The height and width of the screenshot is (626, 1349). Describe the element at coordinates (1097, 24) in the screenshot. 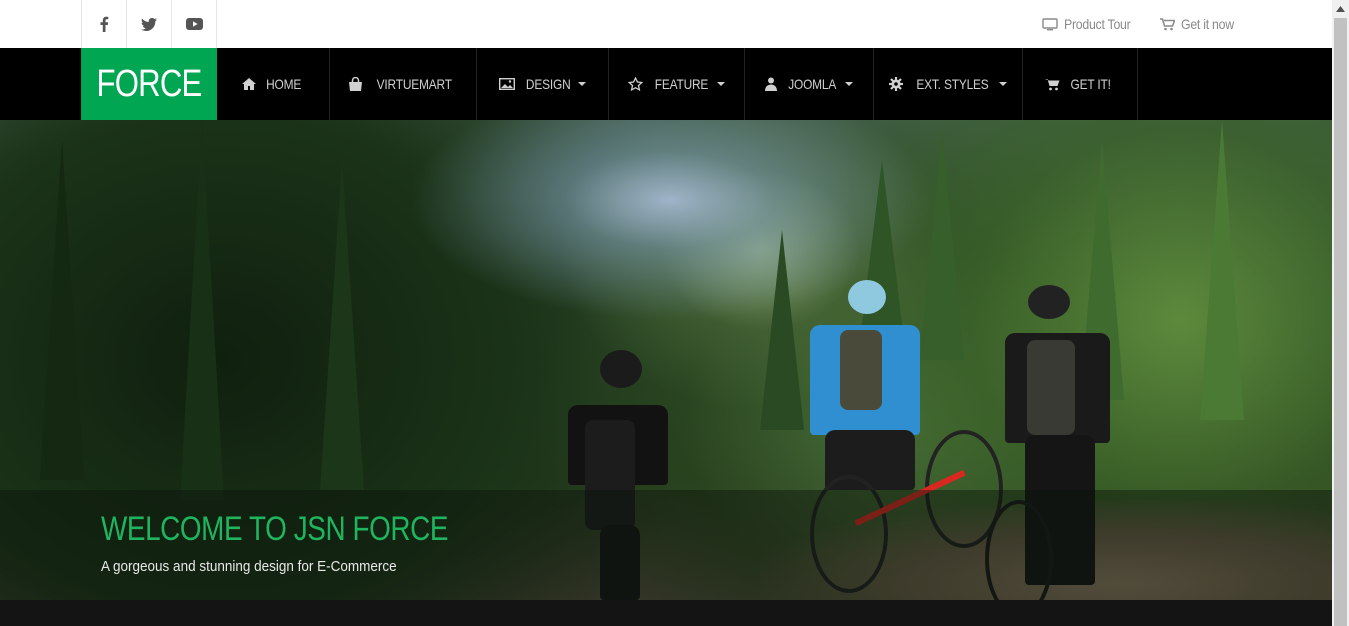

I see `product-tour-label: Product Tour` at that location.